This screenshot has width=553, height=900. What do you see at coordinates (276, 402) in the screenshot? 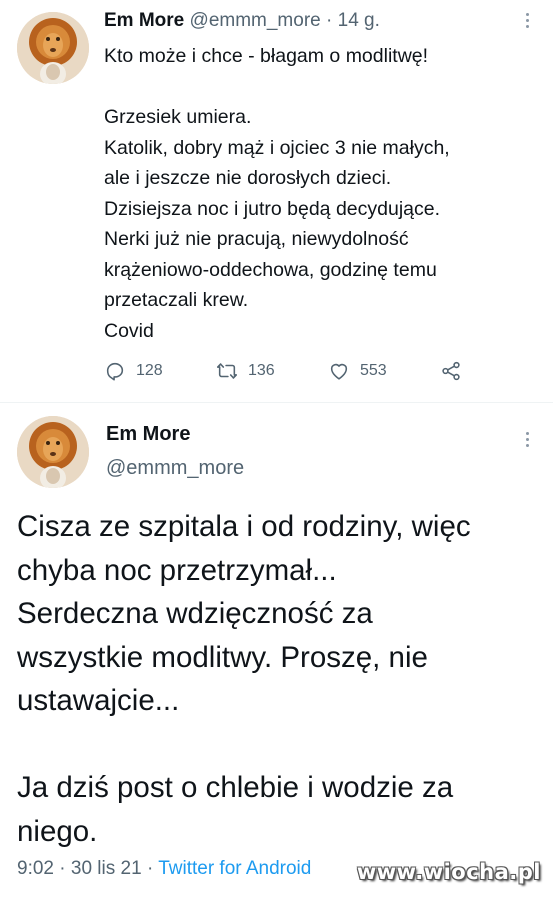
I see `tweet-divider` at bounding box center [276, 402].